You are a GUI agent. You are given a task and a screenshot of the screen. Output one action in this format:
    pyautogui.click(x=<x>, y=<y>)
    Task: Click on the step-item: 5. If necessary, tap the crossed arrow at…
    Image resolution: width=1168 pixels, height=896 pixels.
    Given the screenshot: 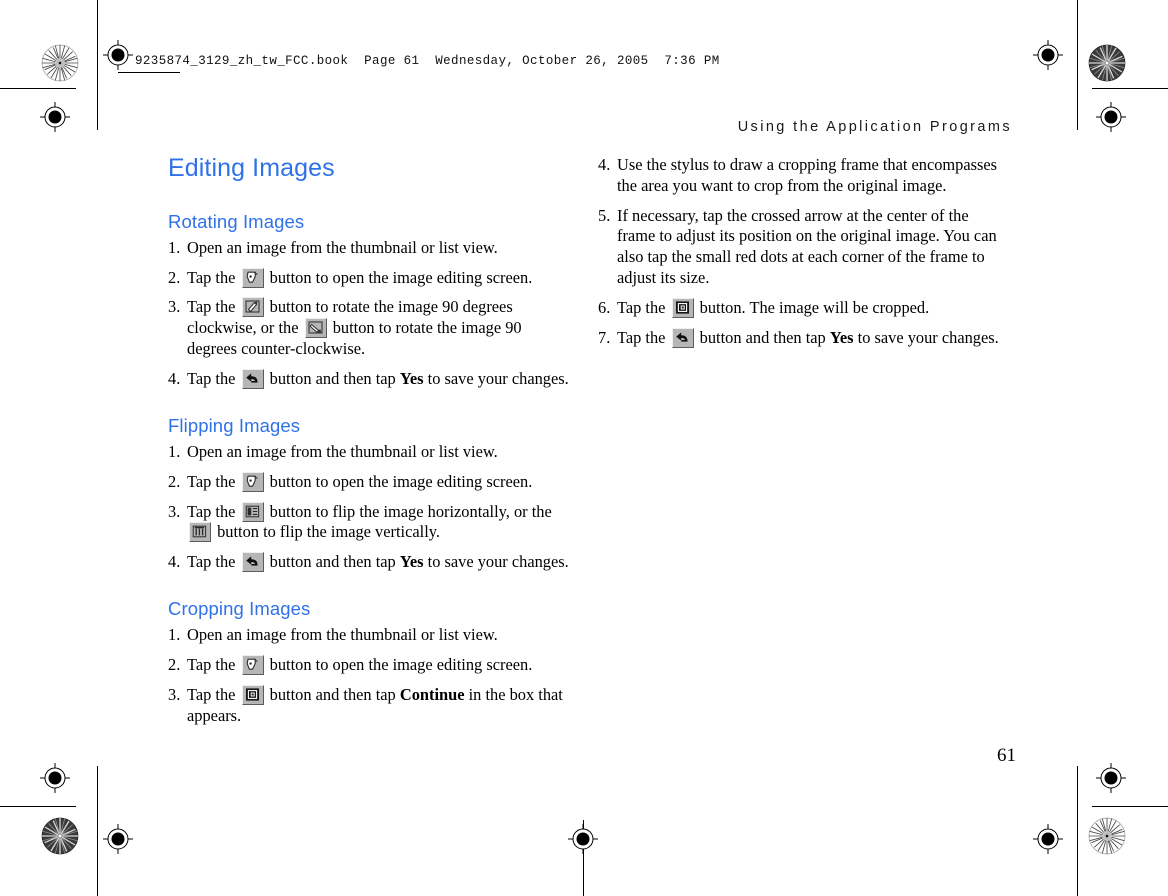 What is the action you would take?
    pyautogui.click(x=801, y=247)
    